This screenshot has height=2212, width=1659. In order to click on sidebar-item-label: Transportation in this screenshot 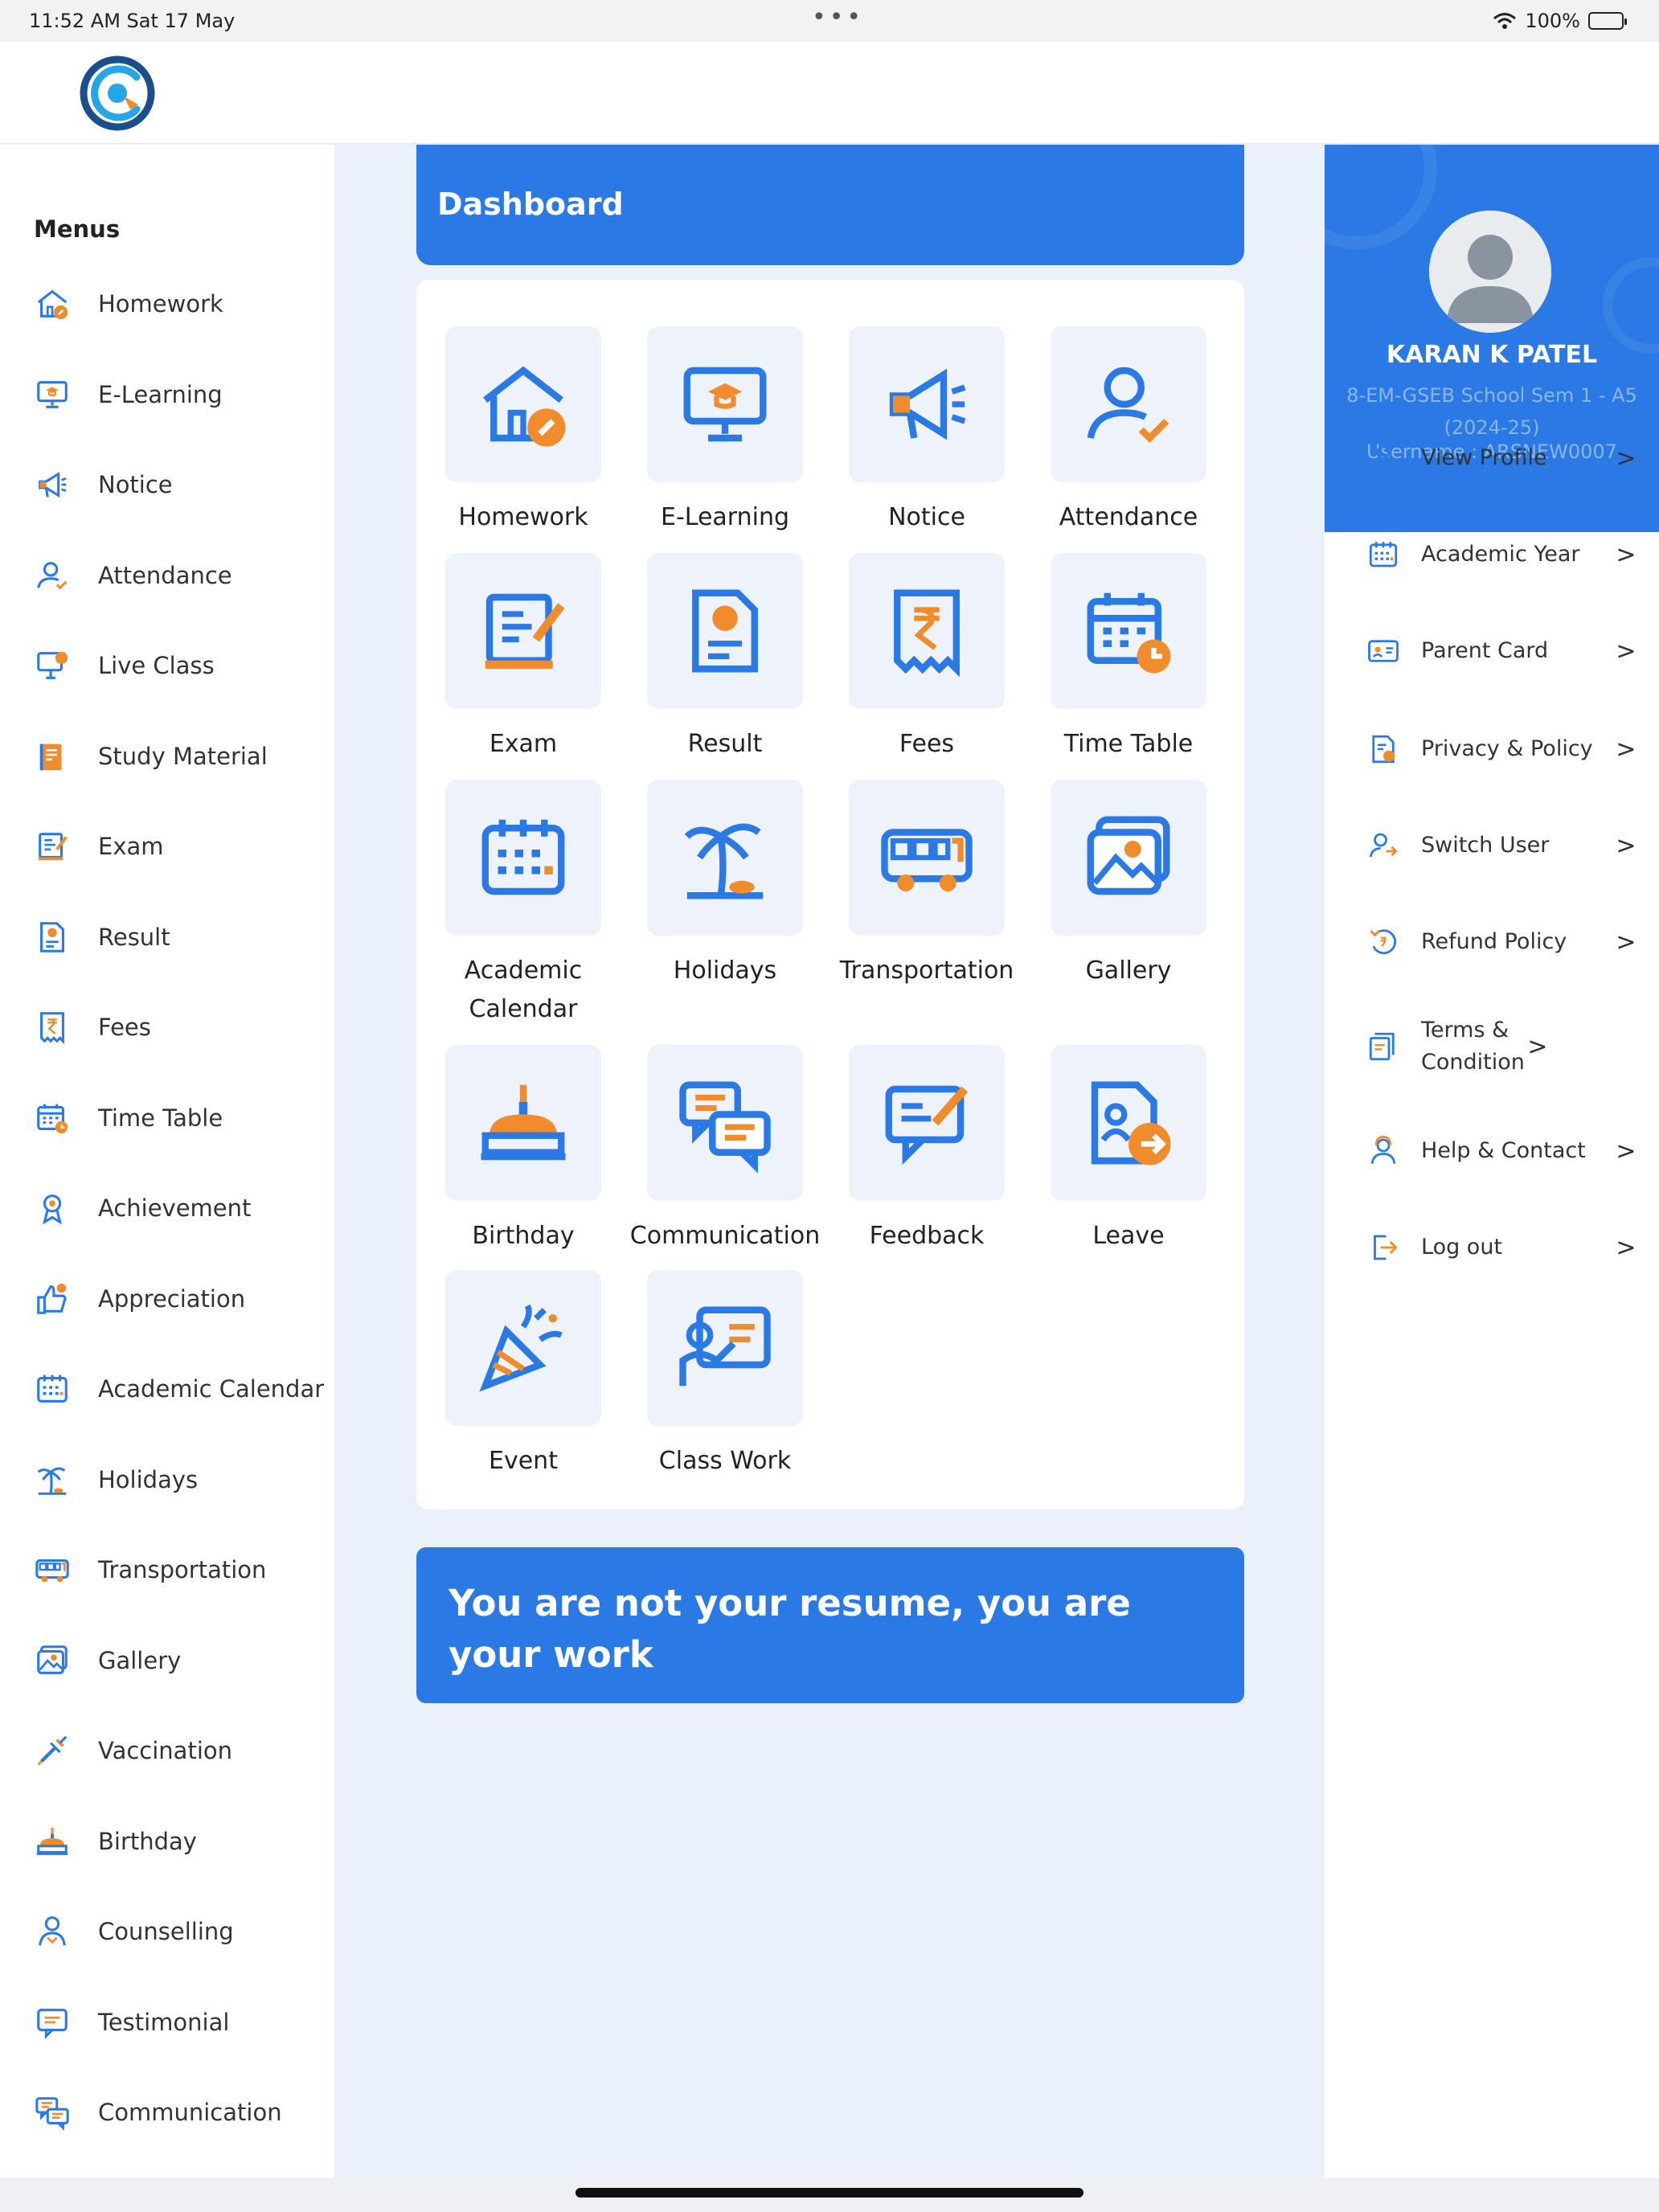, I will do `click(182, 1569)`.